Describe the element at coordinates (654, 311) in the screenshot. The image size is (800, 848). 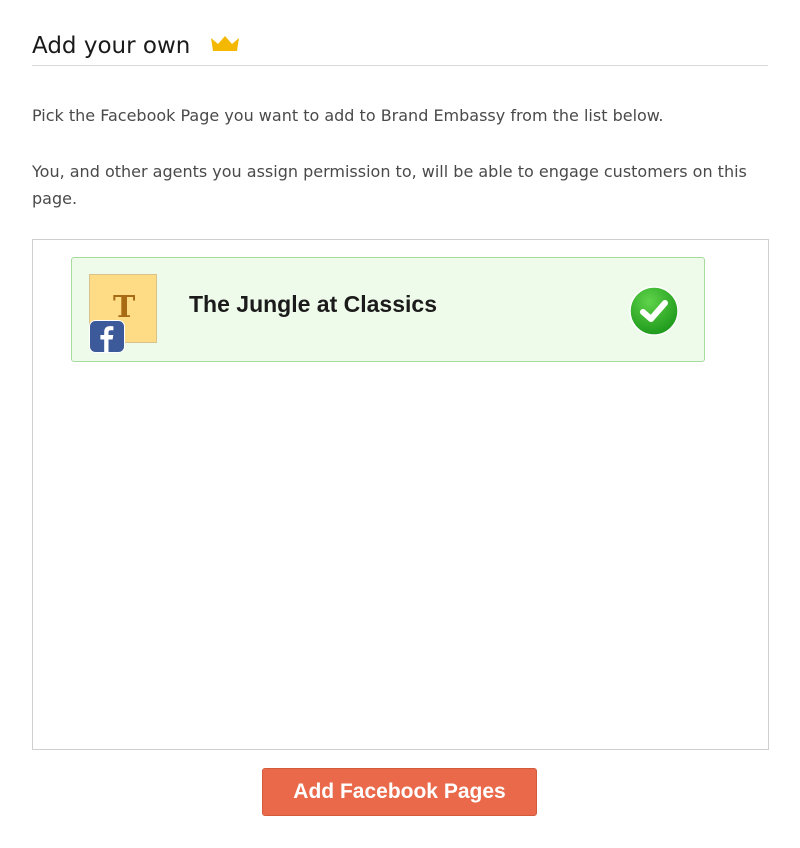
I see `checkmark-icon` at that location.